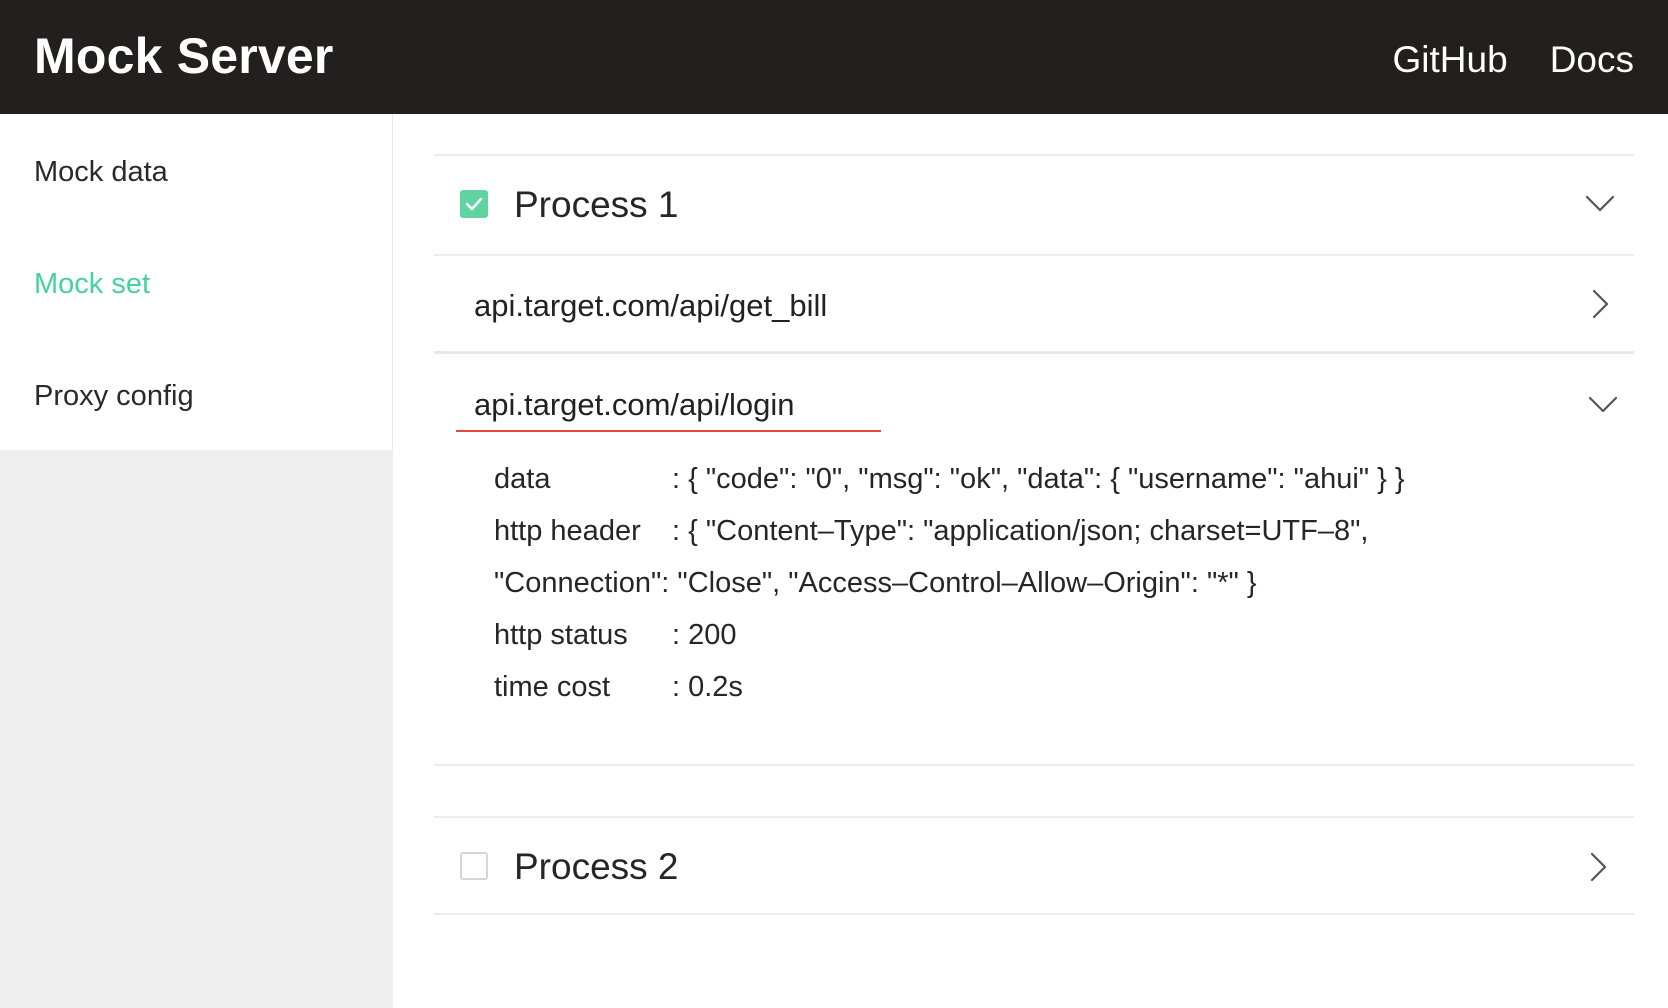  Describe the element at coordinates (474, 866) in the screenshot. I see `process-2-checkbox` at that location.